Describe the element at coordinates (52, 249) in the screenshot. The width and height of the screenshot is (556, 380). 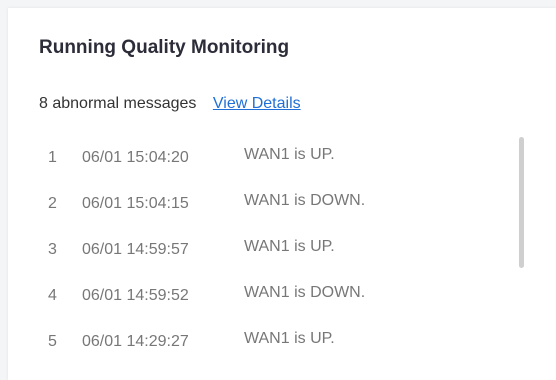
I see `row-index: 3` at that location.